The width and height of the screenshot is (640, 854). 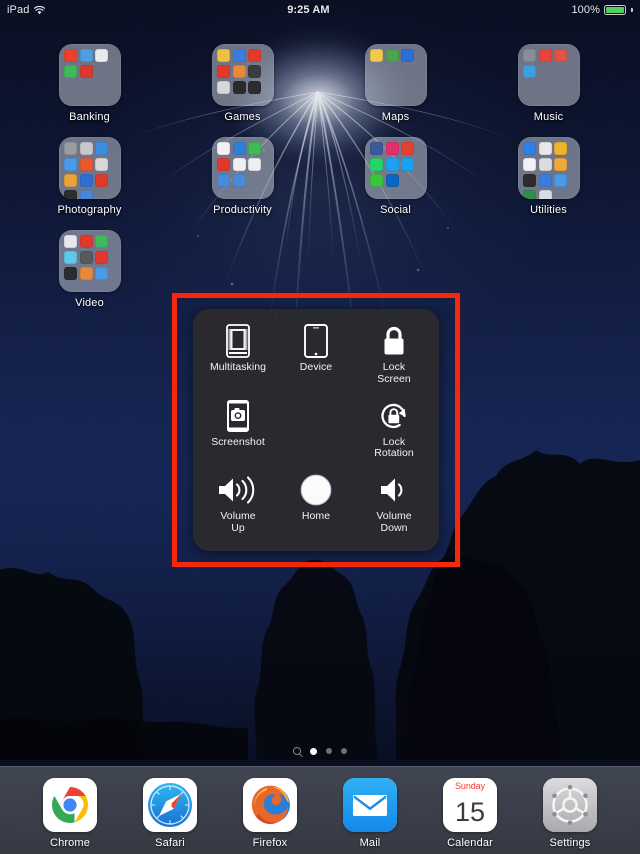 I want to click on folder-games: Games, so click(x=242, y=76).